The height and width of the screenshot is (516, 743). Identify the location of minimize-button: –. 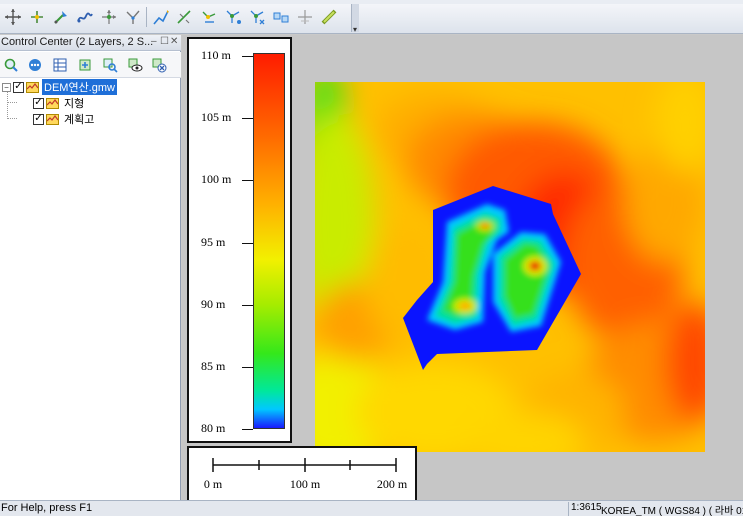
(154, 41).